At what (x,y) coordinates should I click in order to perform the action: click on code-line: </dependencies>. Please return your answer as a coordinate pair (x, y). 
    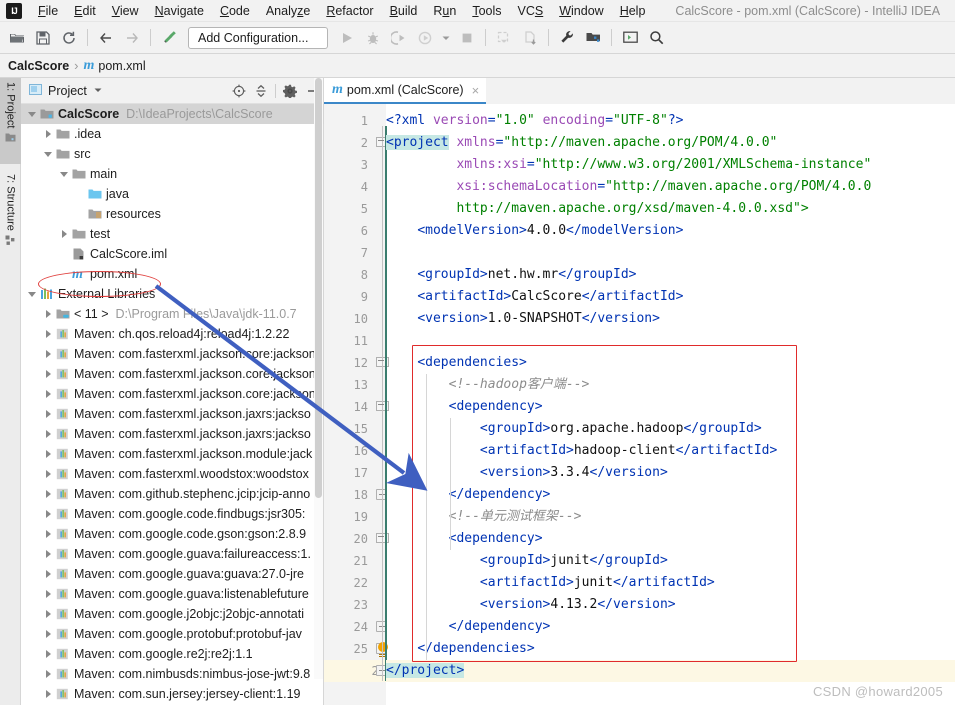
    Looking at the image, I should click on (460, 649).